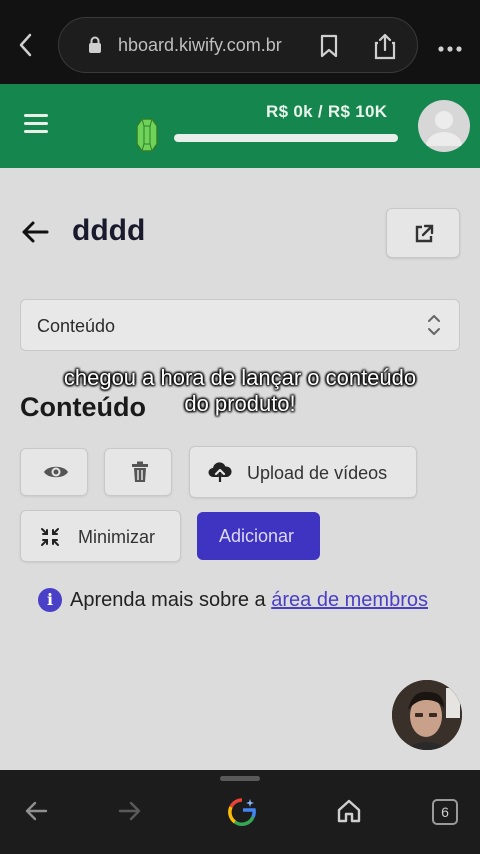 The width and height of the screenshot is (480, 854). I want to click on home-icon, so click(349, 813).